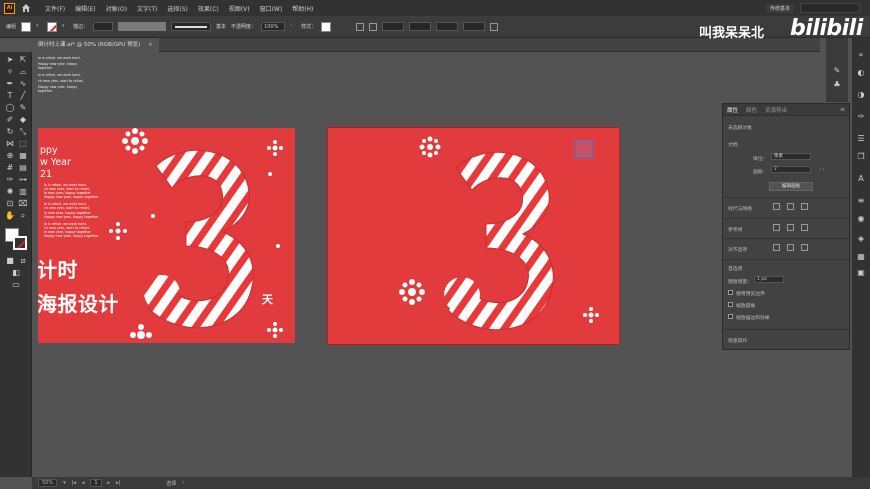  I want to click on direct-selection-tool-icon: ⇱, so click(23, 60).